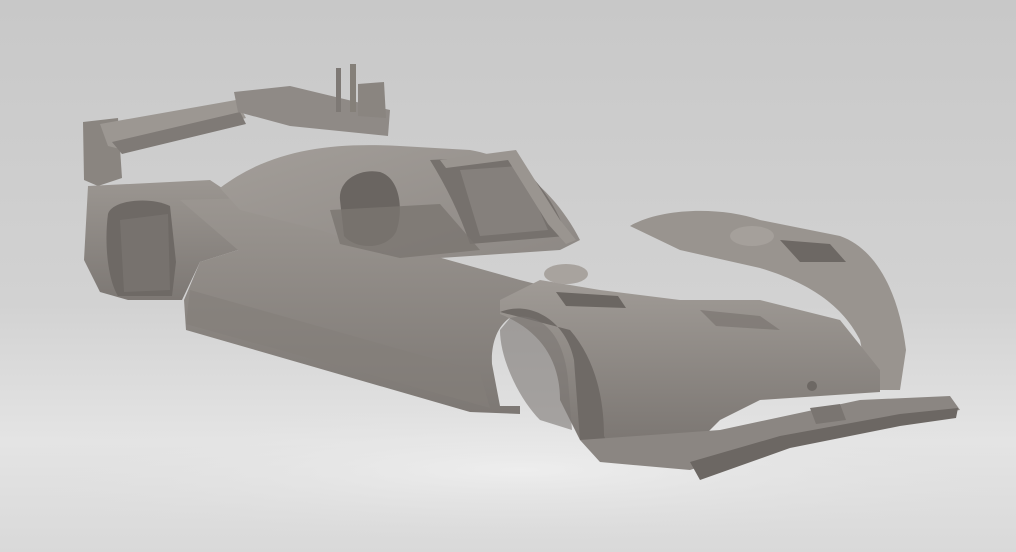  I want to click on mirror-right, so click(752, 236).